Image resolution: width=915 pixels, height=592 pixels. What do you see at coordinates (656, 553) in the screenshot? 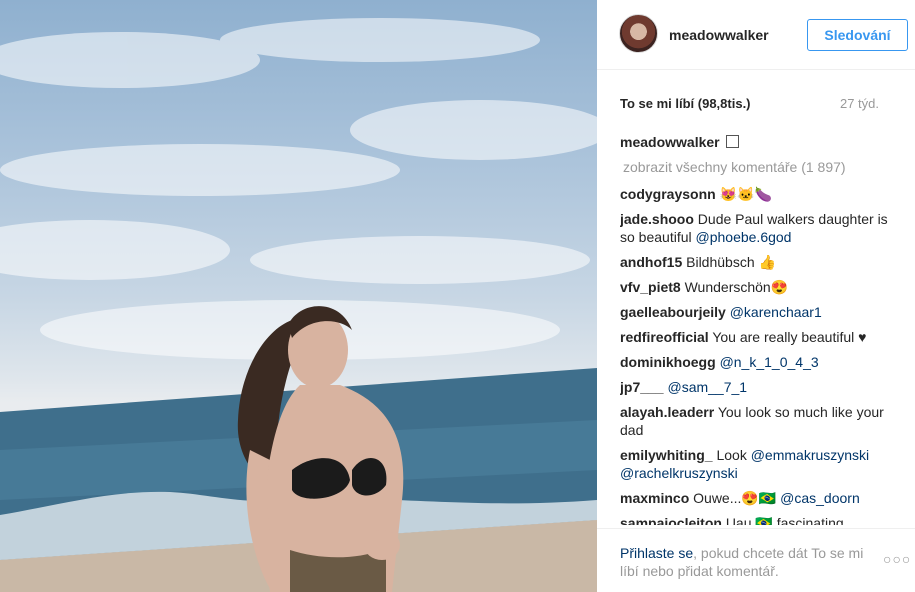
I see `login-link: Přihlaste se` at bounding box center [656, 553].